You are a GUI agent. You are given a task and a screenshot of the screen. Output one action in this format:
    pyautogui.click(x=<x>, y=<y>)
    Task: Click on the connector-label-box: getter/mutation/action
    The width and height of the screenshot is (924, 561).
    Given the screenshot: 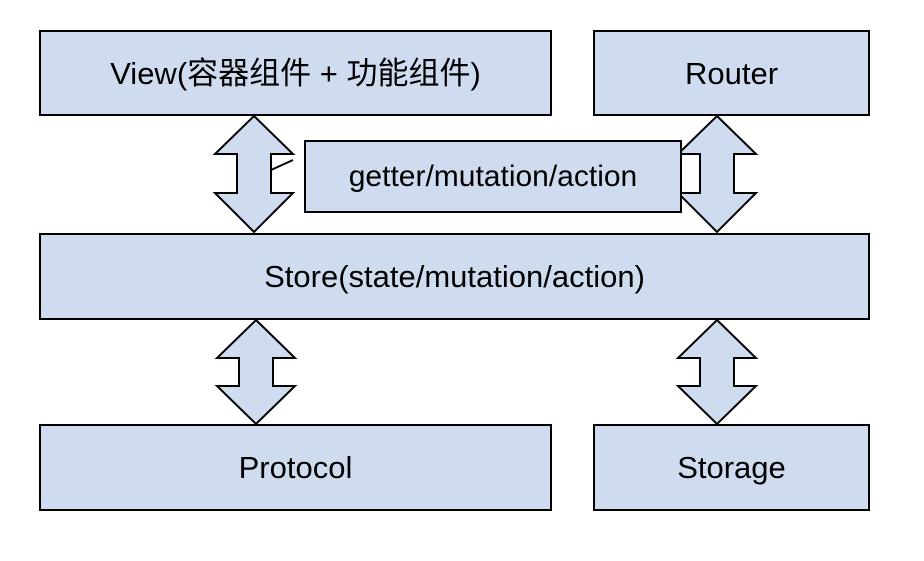 What is the action you would take?
    pyautogui.click(x=493, y=176)
    